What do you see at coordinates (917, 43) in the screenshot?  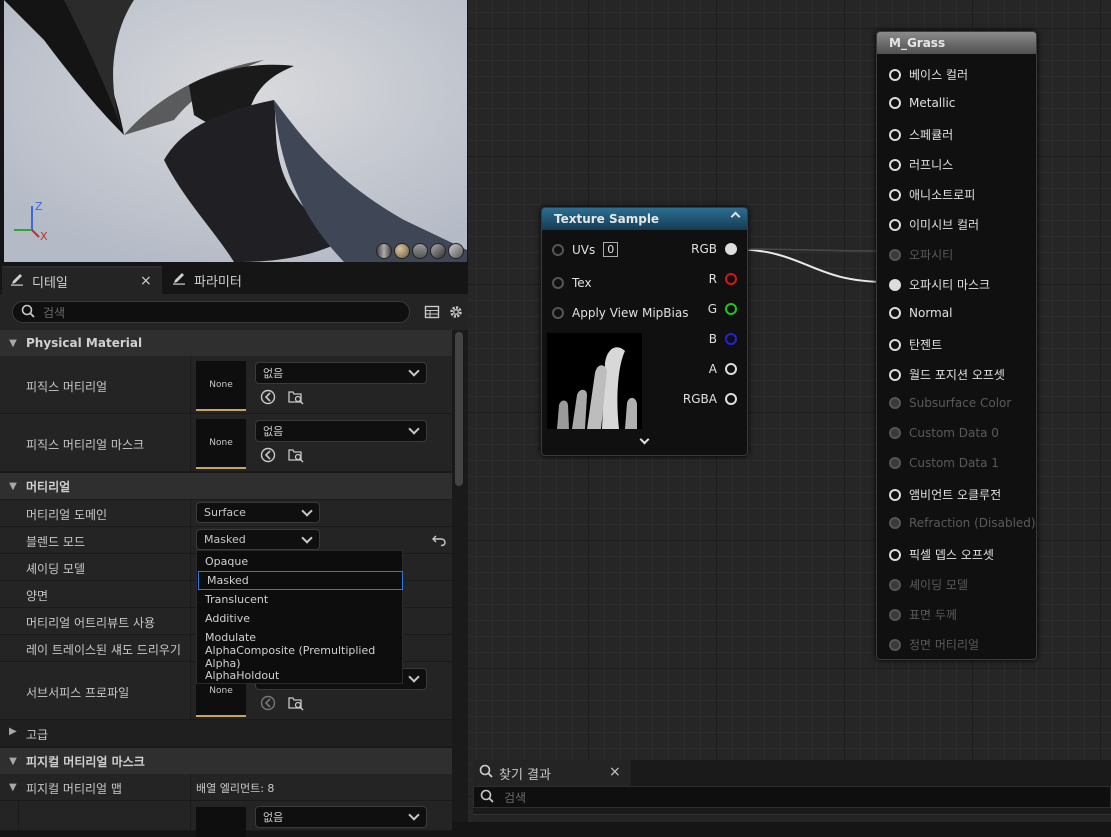 I see `material-result-title: M_Grass` at bounding box center [917, 43].